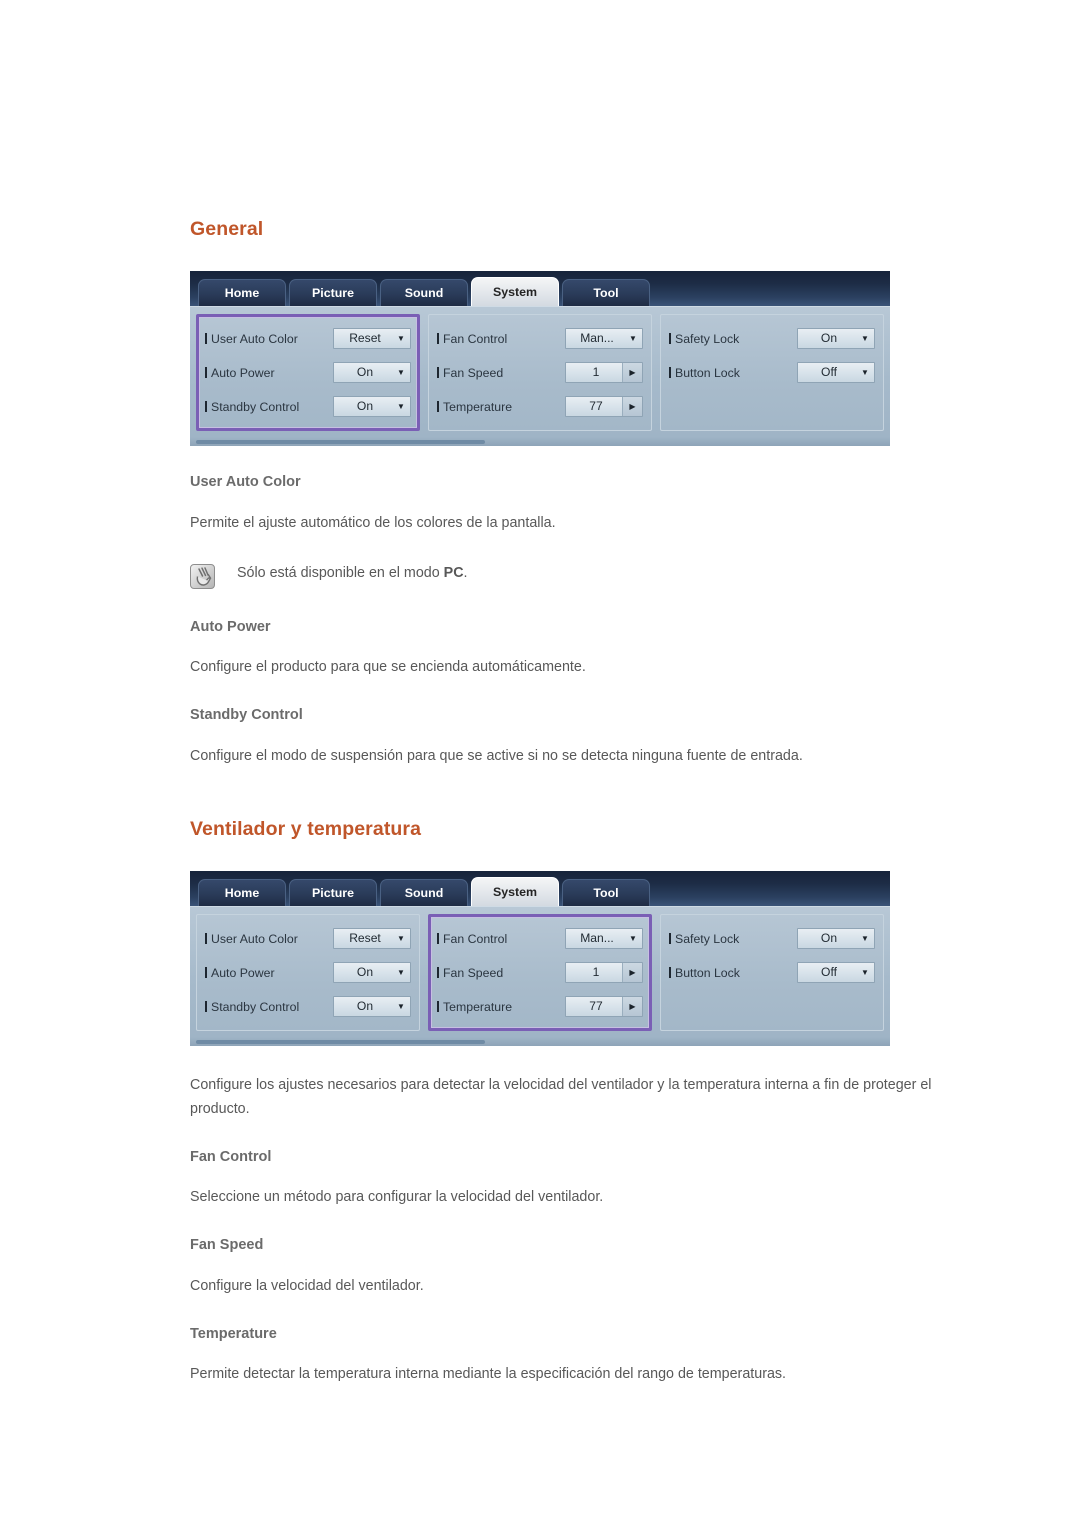 Image resolution: width=1080 pixels, height=1527 pixels. I want to click on subheading-temperature: Temperature, so click(233, 1333).